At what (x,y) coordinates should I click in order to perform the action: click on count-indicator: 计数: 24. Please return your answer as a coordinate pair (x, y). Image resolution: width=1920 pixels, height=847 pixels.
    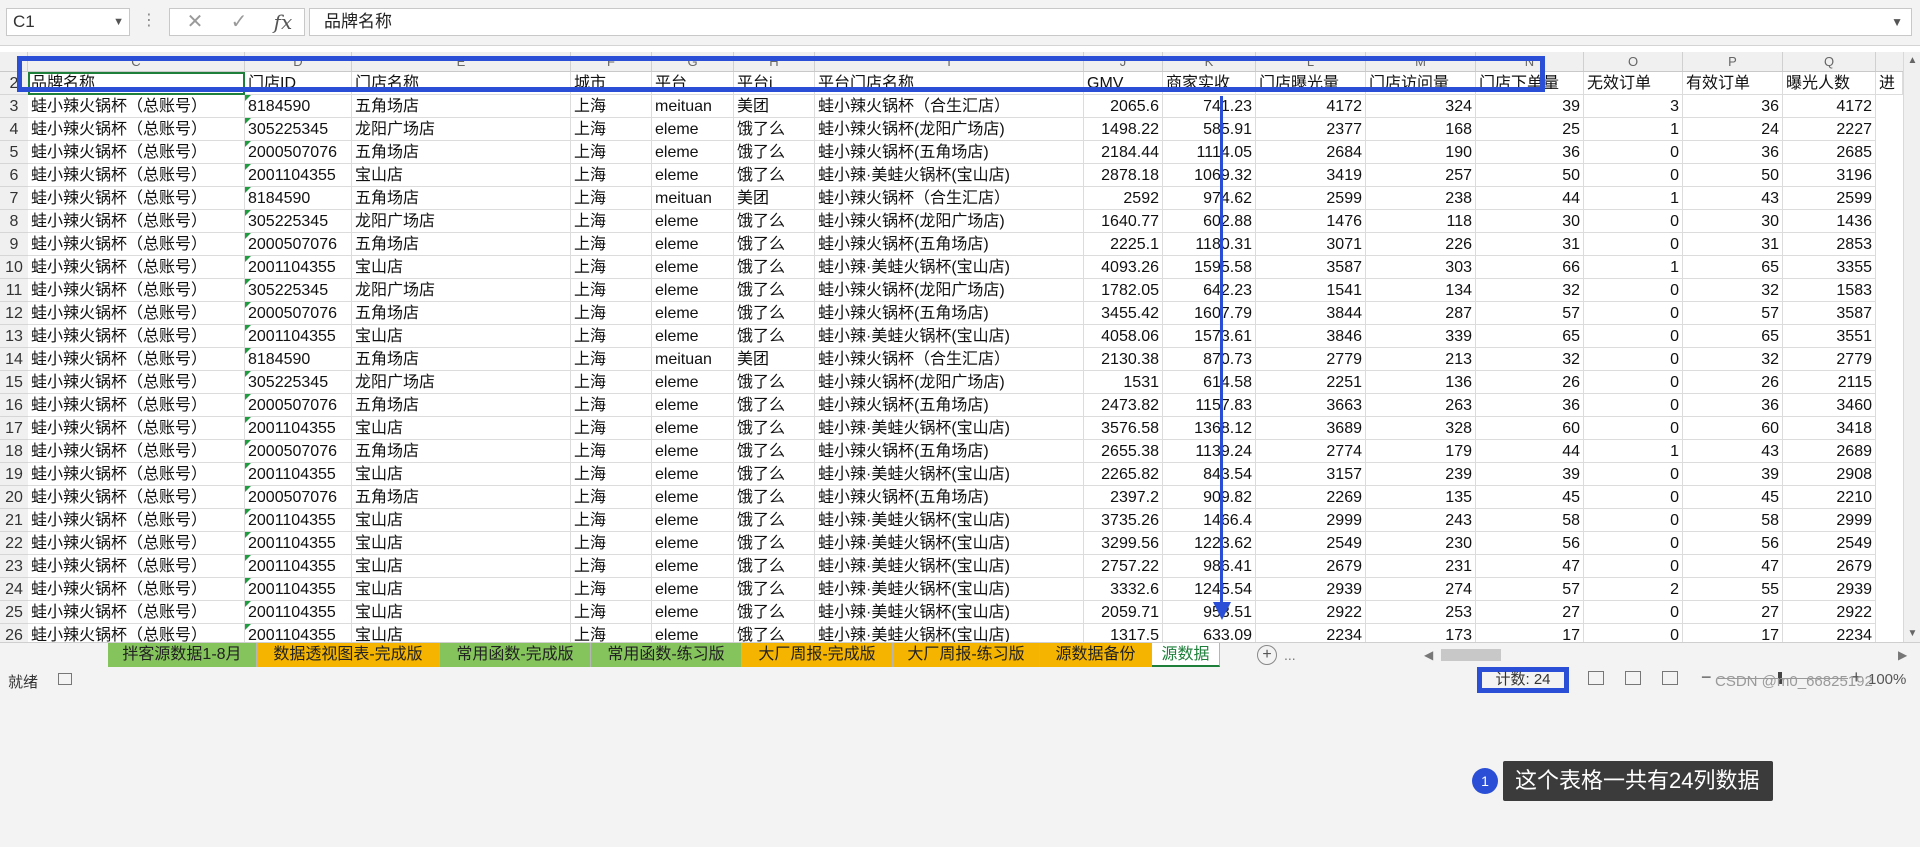
    Looking at the image, I should click on (1523, 680).